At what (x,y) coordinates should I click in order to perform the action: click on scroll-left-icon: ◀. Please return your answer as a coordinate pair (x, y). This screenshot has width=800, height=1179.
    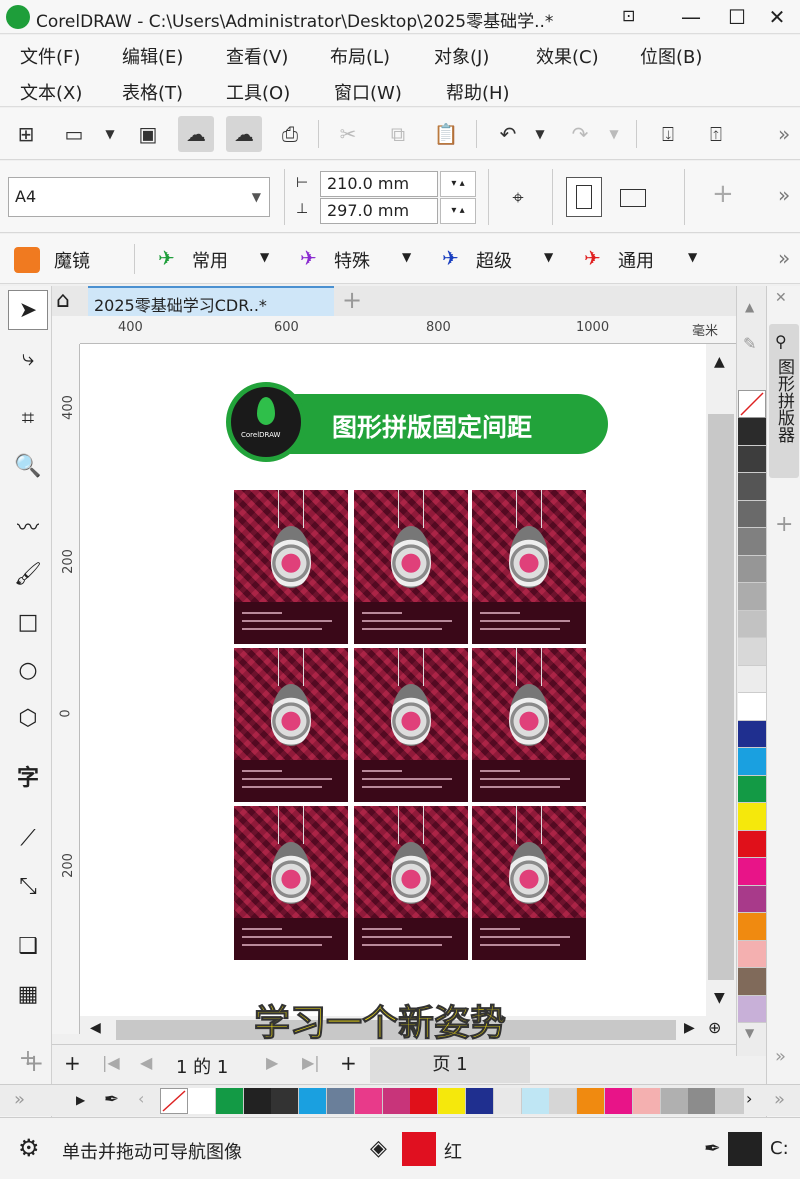
    Looking at the image, I should click on (95, 1028).